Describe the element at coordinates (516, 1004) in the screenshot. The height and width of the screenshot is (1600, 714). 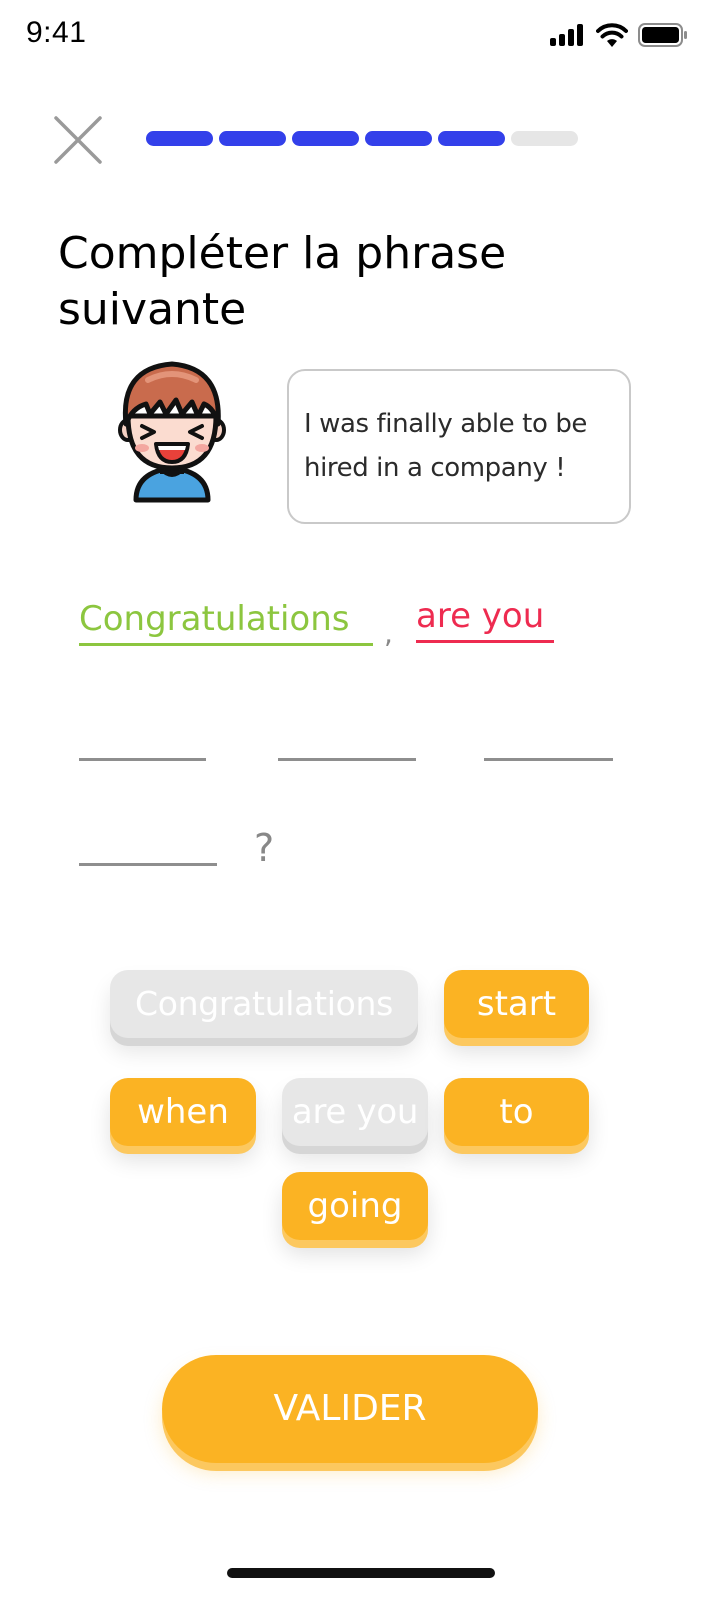
I see `word-chip-start: start` at that location.